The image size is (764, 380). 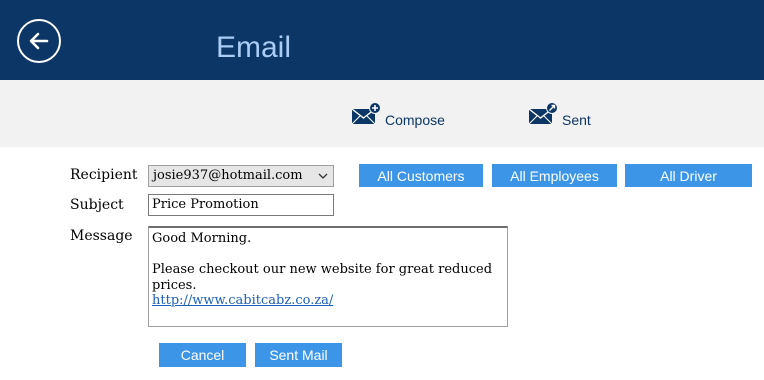 I want to click on envelope-sent-icon, so click(x=543, y=113).